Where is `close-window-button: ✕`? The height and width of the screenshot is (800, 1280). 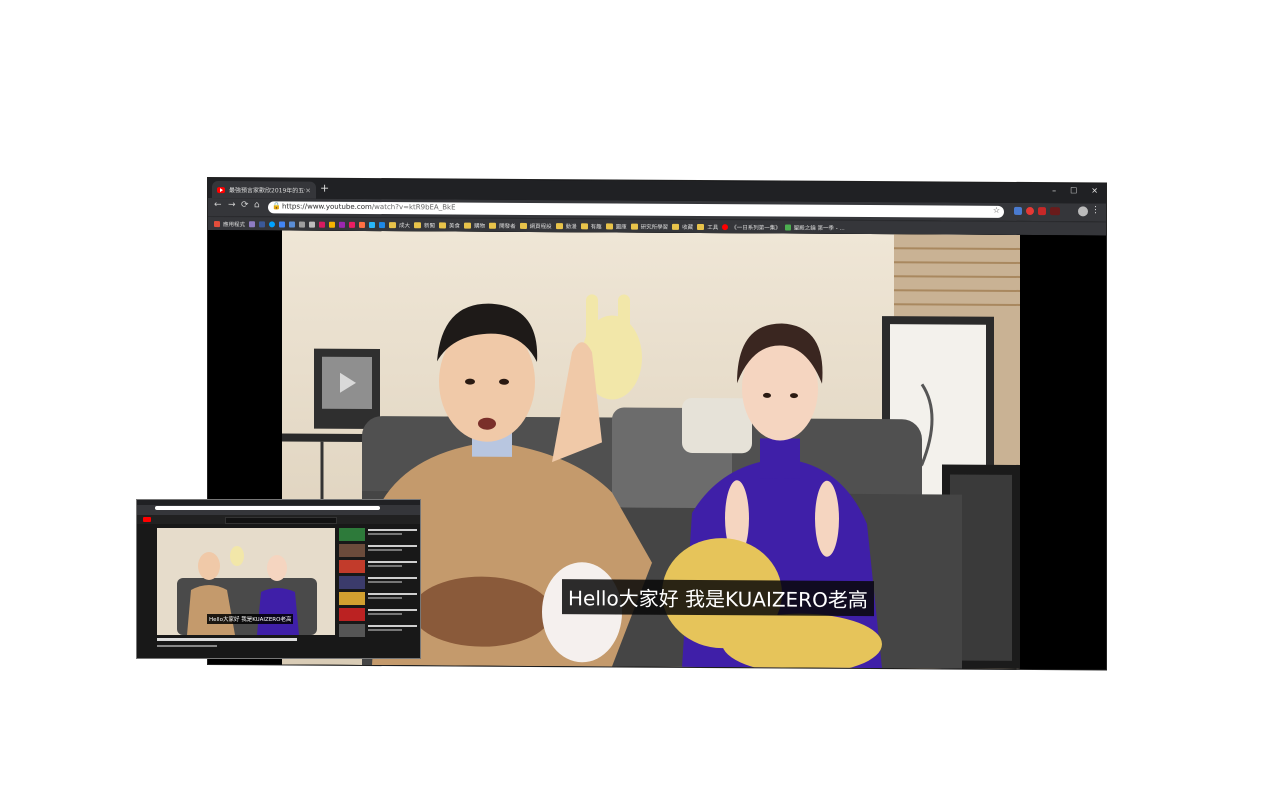
close-window-button: ✕ is located at coordinates (1094, 190).